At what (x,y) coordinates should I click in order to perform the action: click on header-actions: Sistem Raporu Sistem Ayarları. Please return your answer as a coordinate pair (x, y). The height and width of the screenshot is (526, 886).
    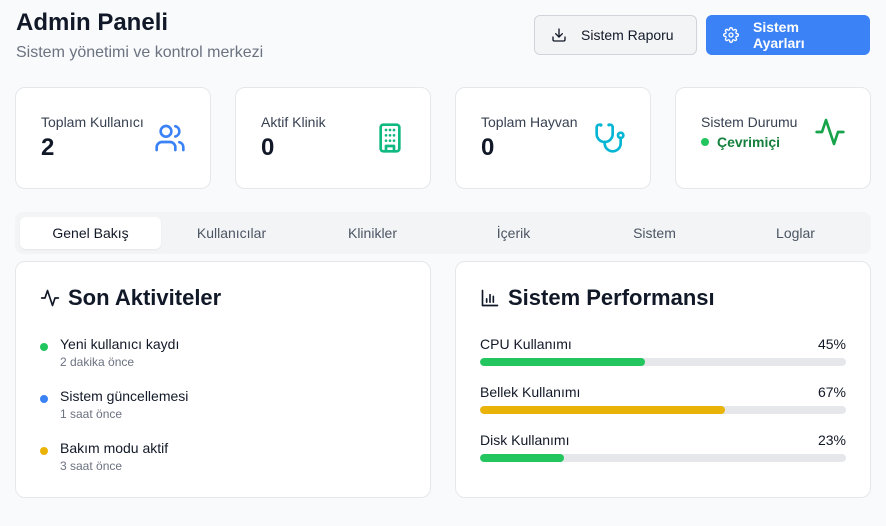
    Looking at the image, I should click on (702, 35).